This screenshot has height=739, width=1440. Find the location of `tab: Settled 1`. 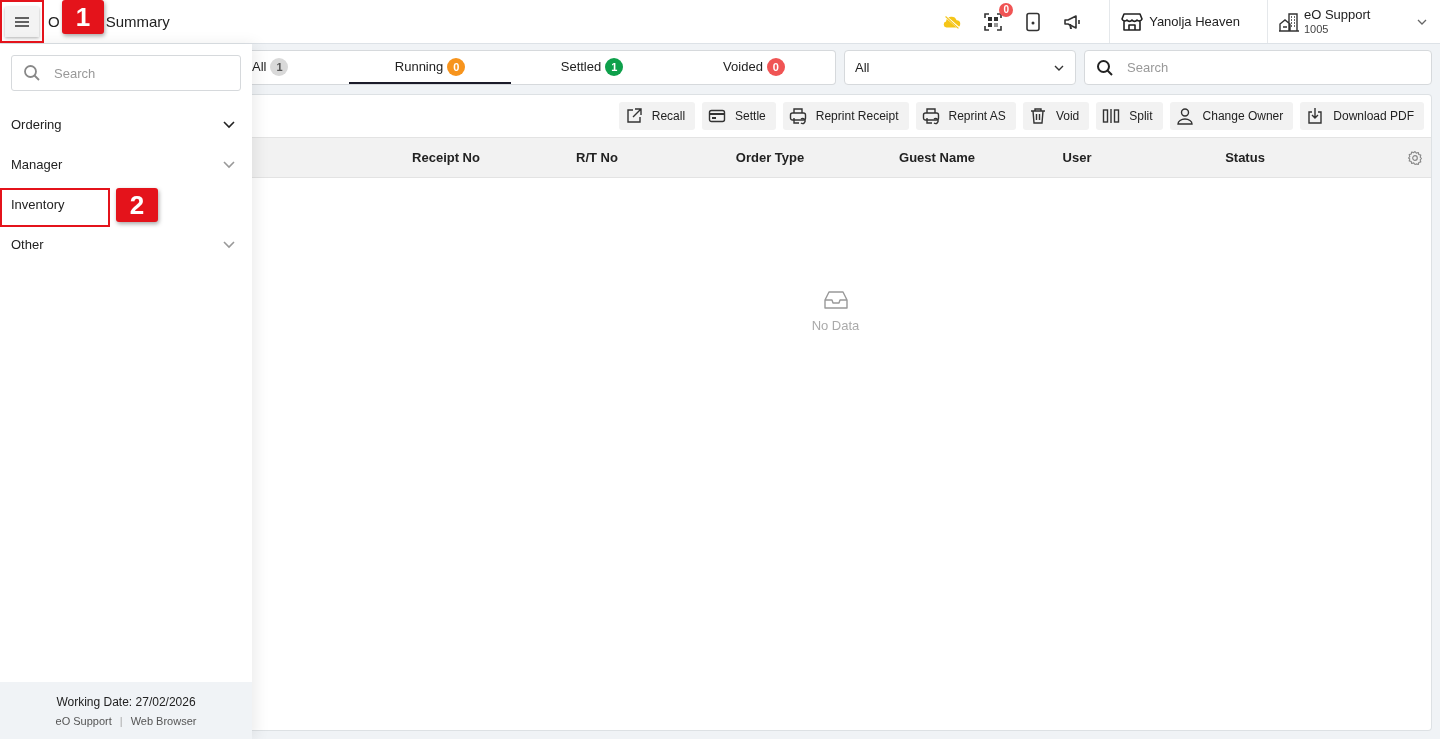

tab: Settled 1 is located at coordinates (592, 67).